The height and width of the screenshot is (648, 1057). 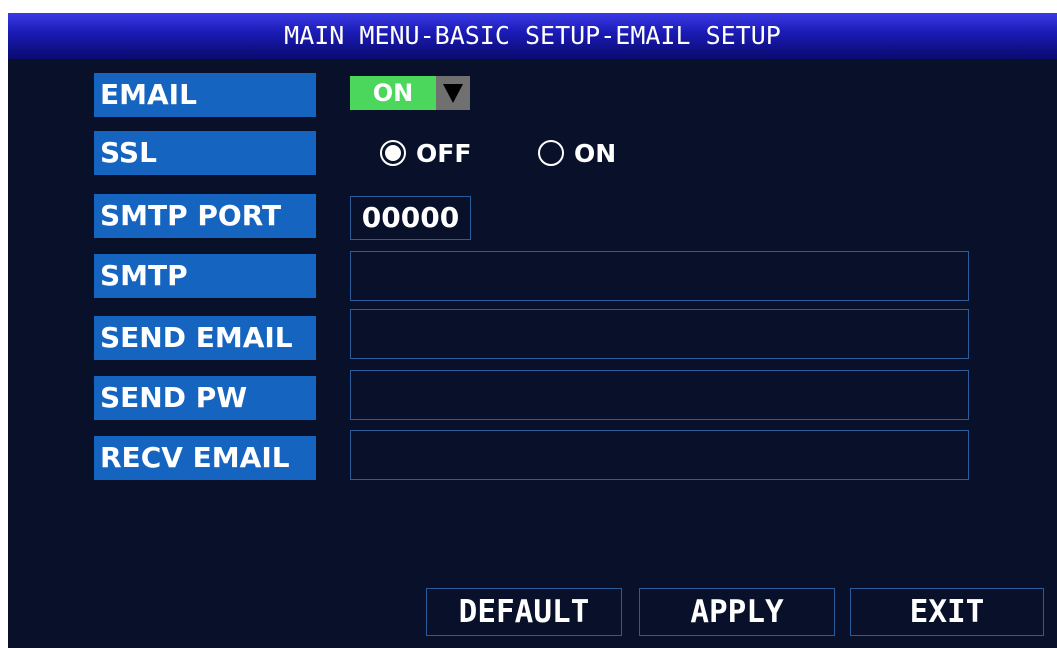 I want to click on recv-email-input, so click(x=659, y=455).